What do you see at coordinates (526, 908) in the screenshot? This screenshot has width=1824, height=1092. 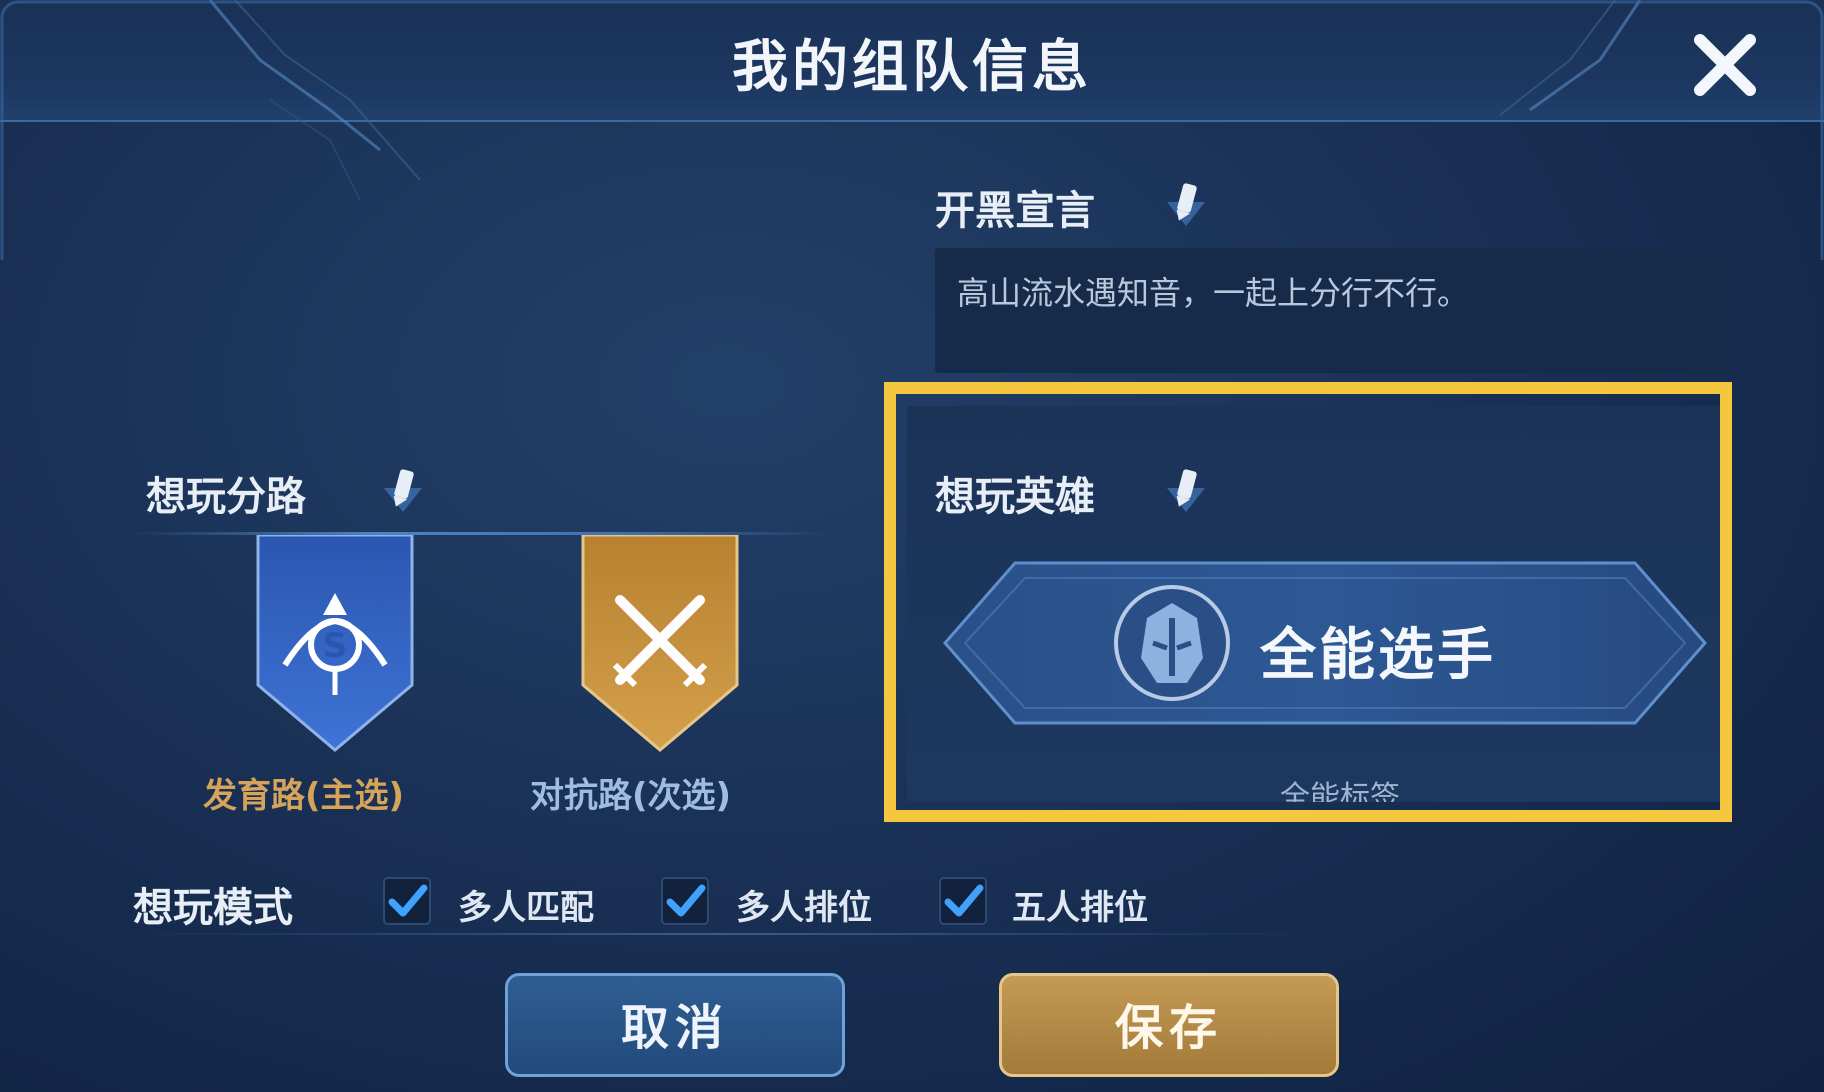 I see `mode-label-0: 多人匹配` at bounding box center [526, 908].